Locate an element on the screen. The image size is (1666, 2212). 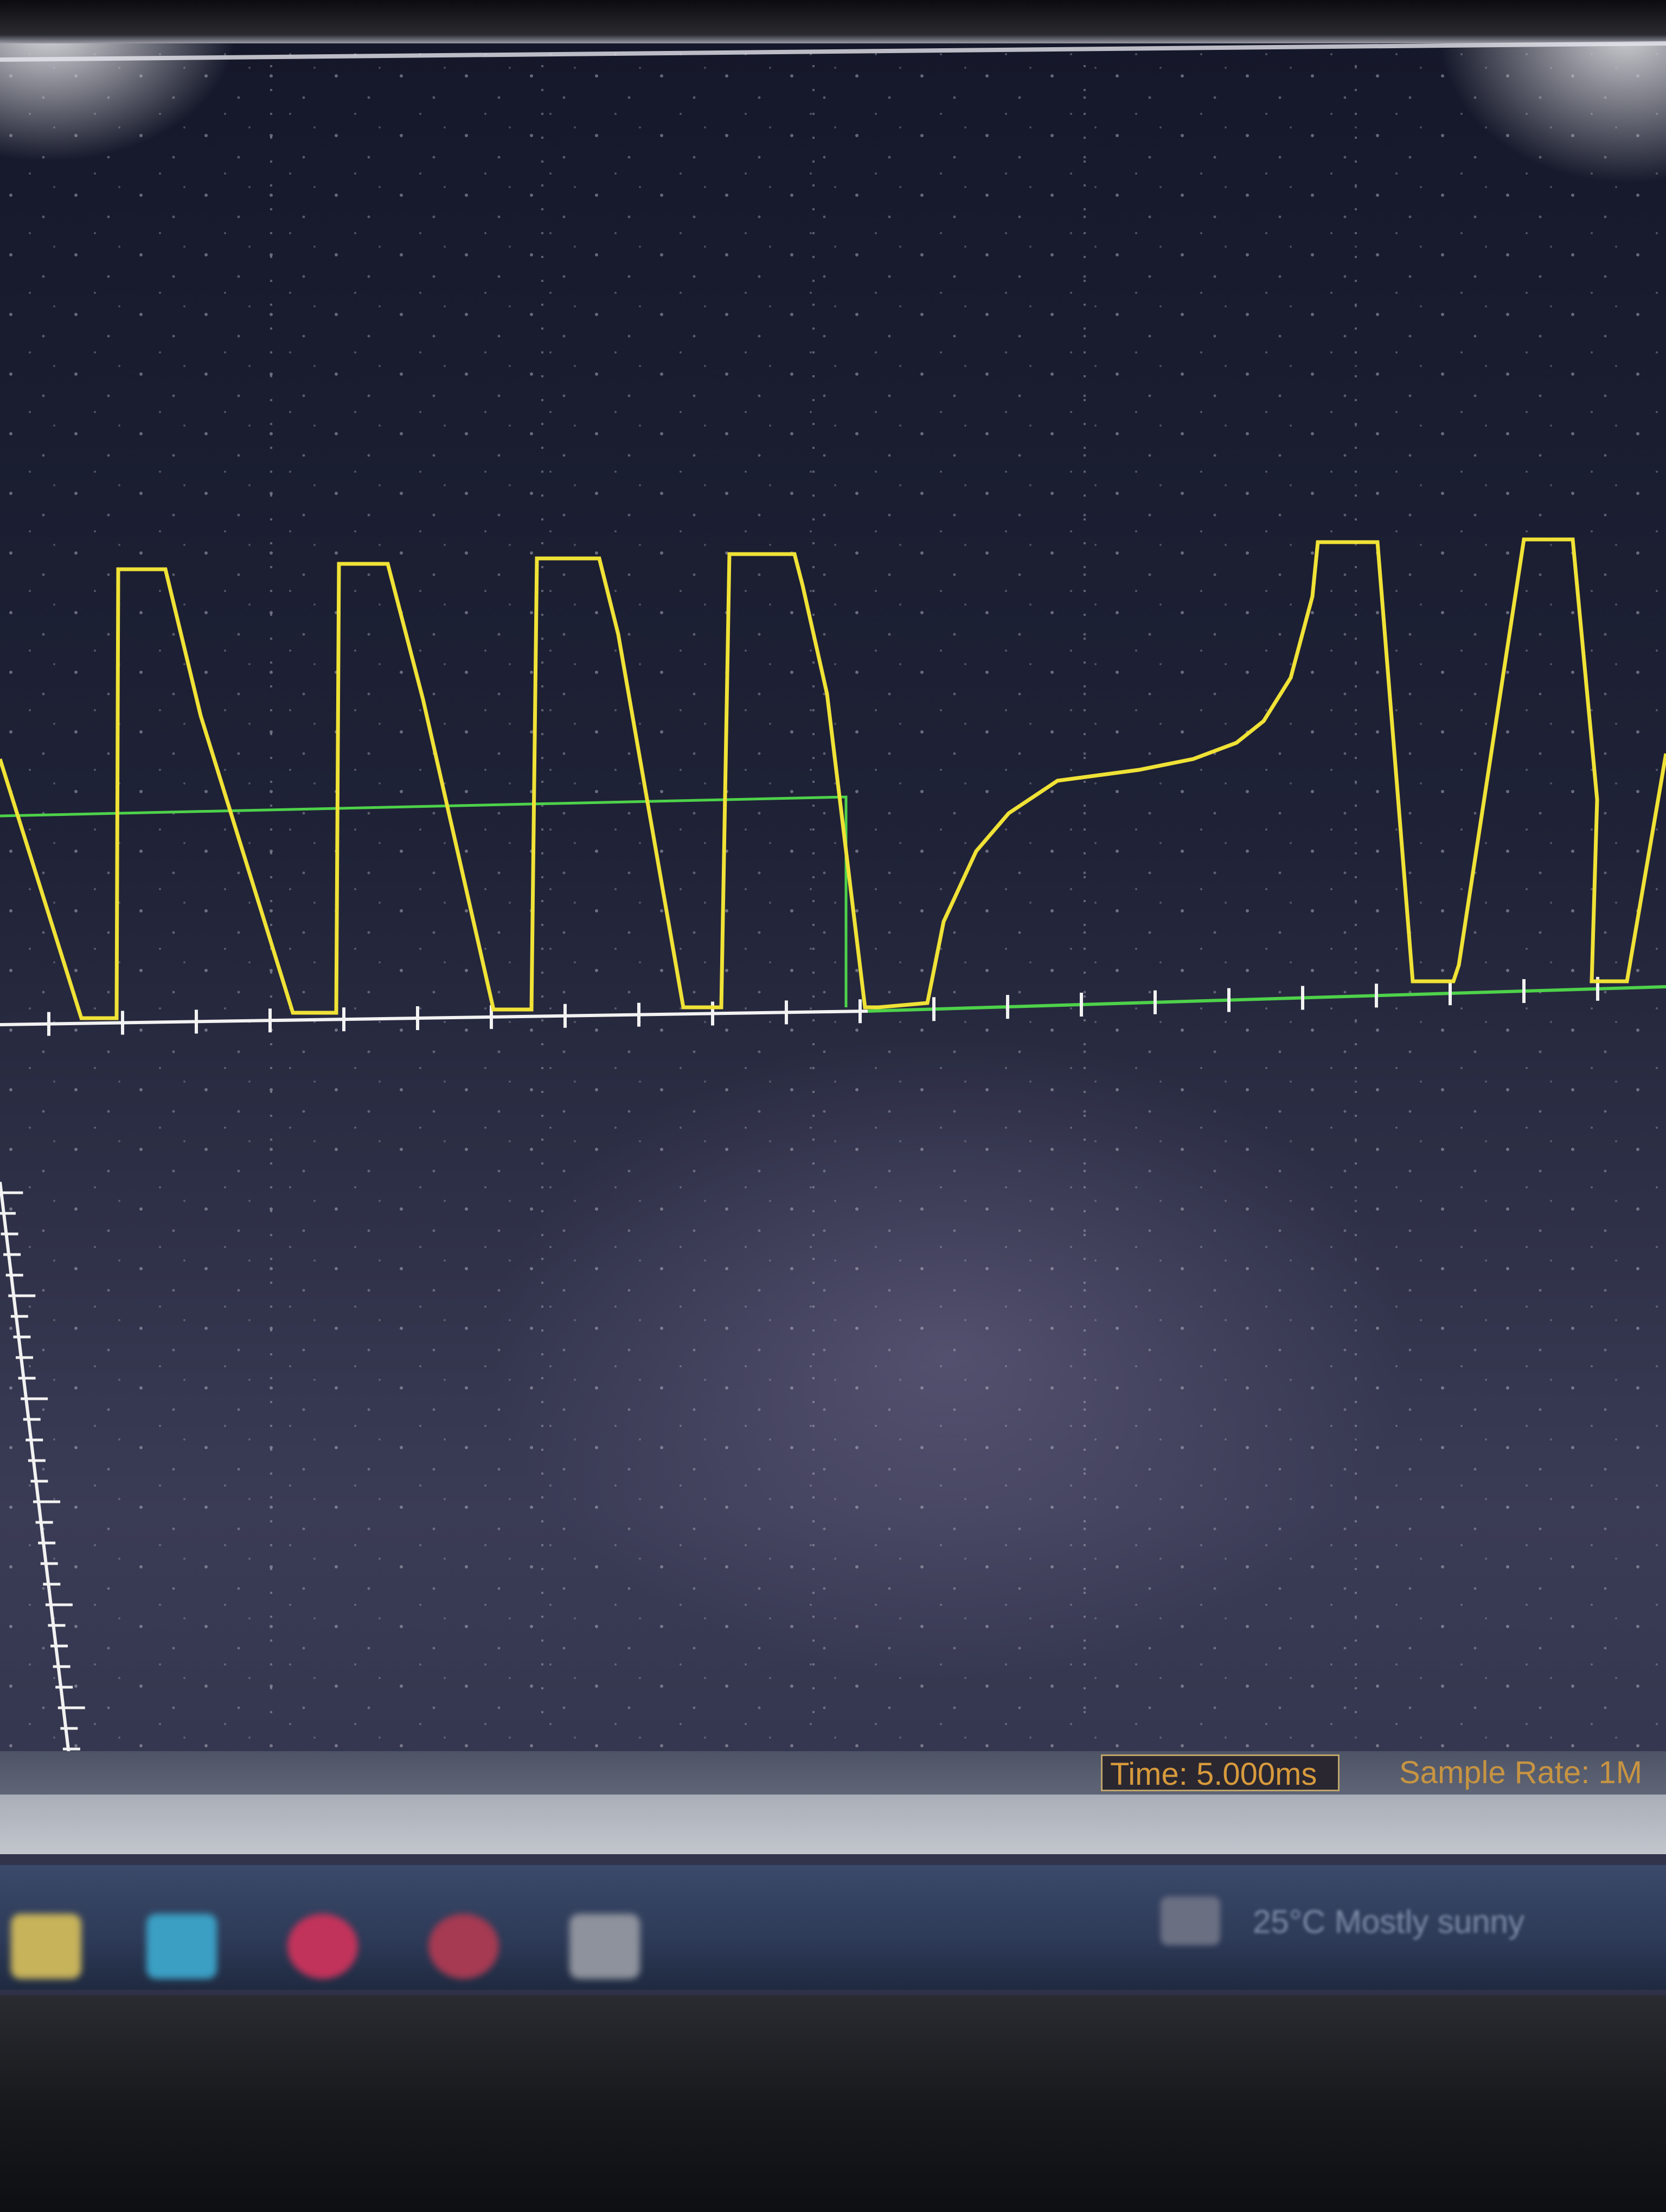
opera-browser-icon is located at coordinates (323, 1946).